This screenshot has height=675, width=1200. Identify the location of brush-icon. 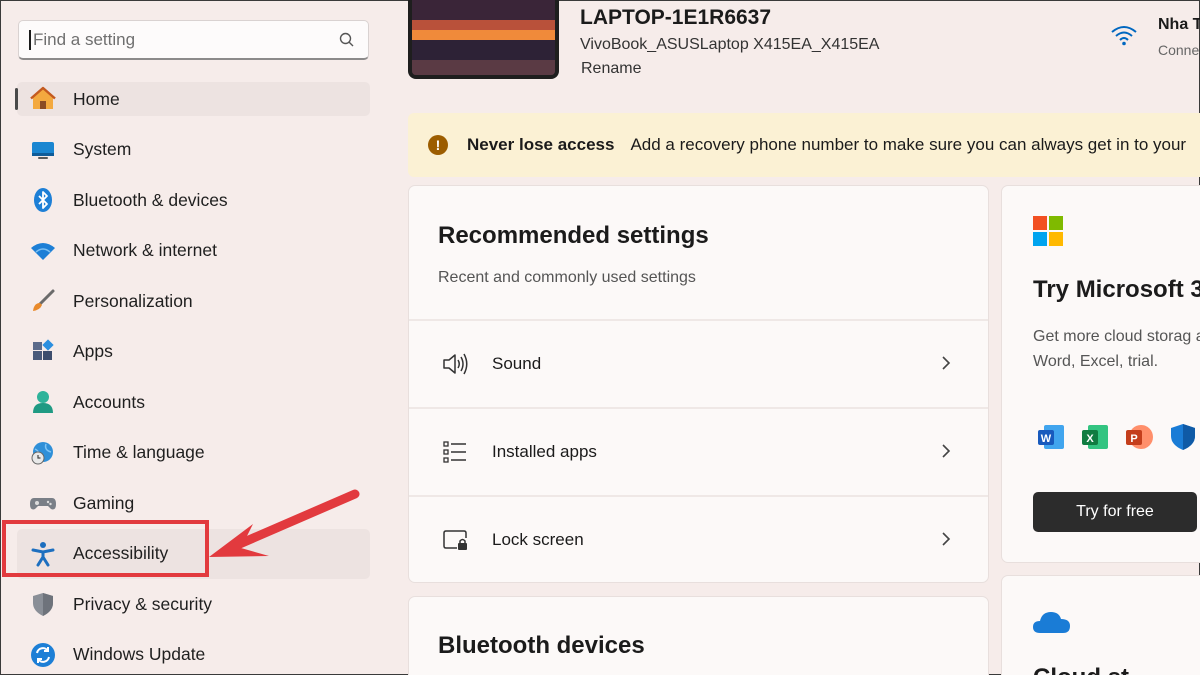
(43, 301).